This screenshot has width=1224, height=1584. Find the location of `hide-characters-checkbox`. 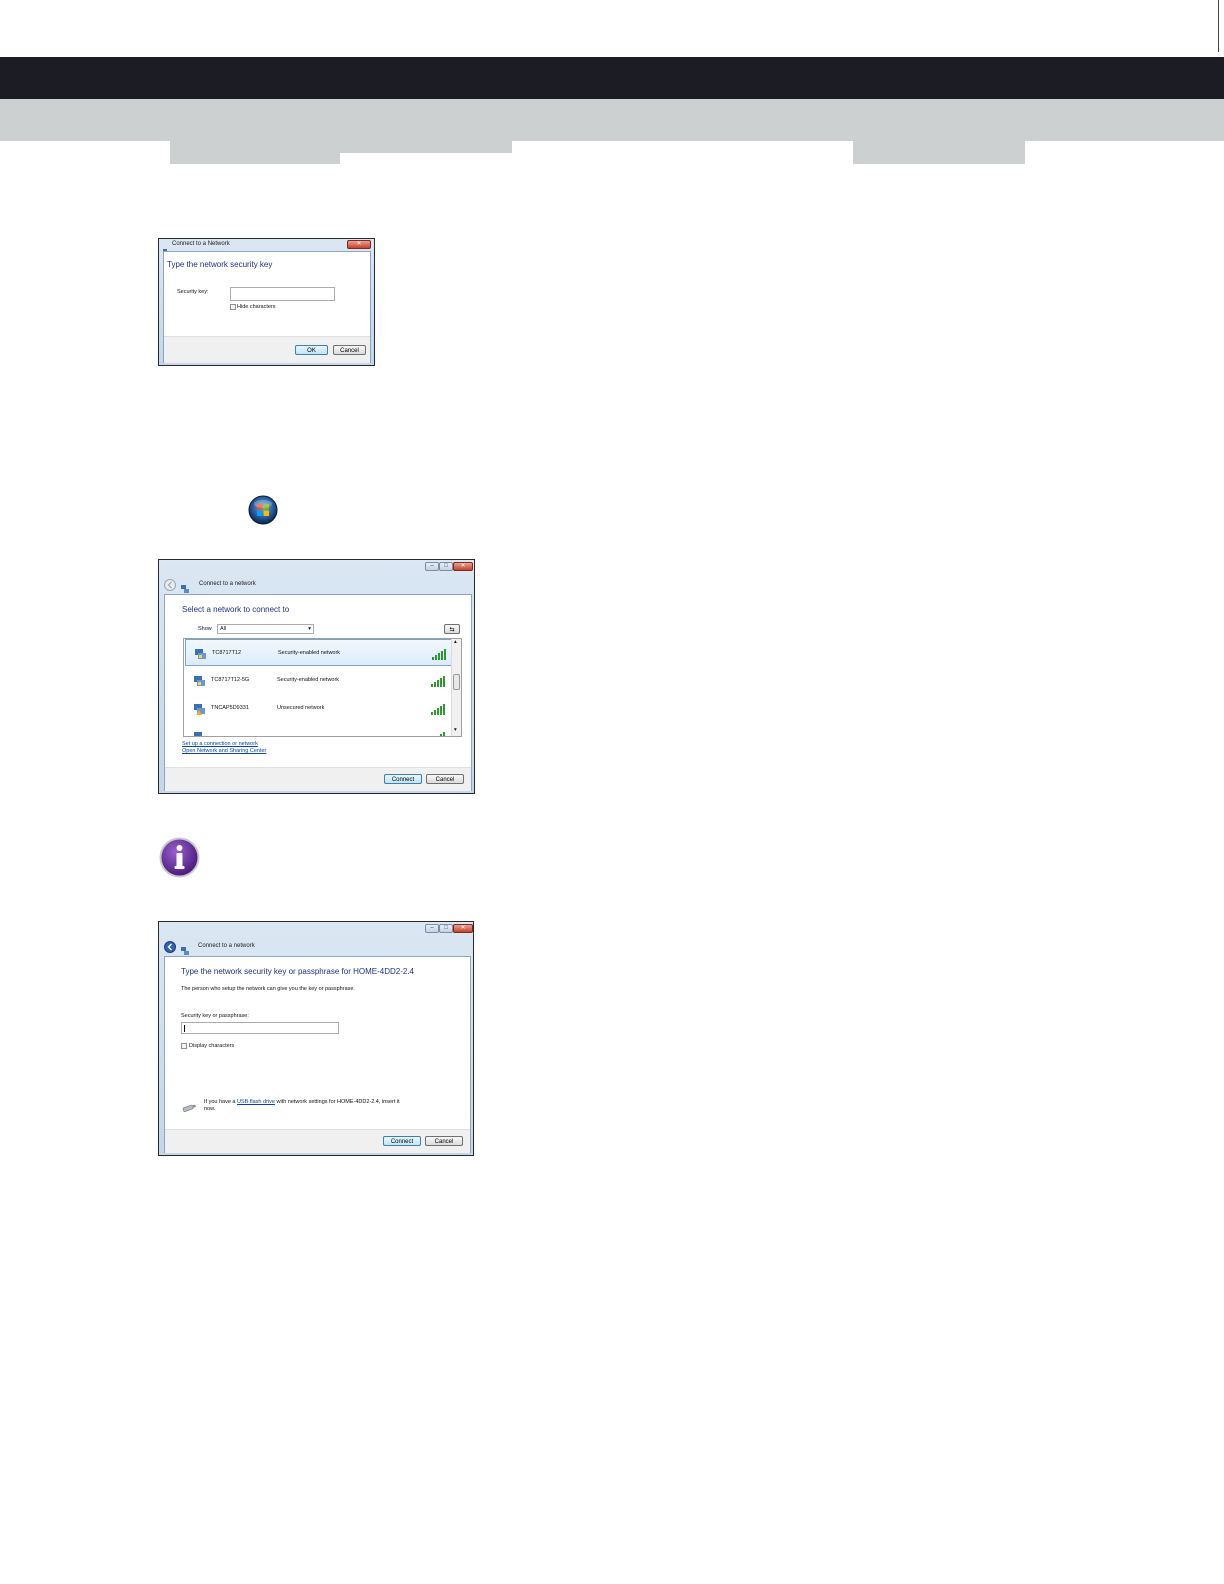

hide-characters-checkbox is located at coordinates (233, 307).